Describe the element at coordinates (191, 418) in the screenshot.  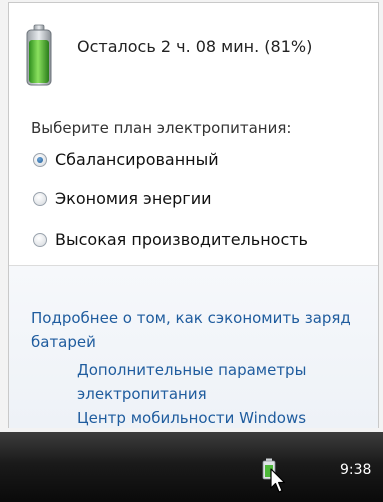
I see `link-mobility-center: Центр мобильности Windows` at that location.